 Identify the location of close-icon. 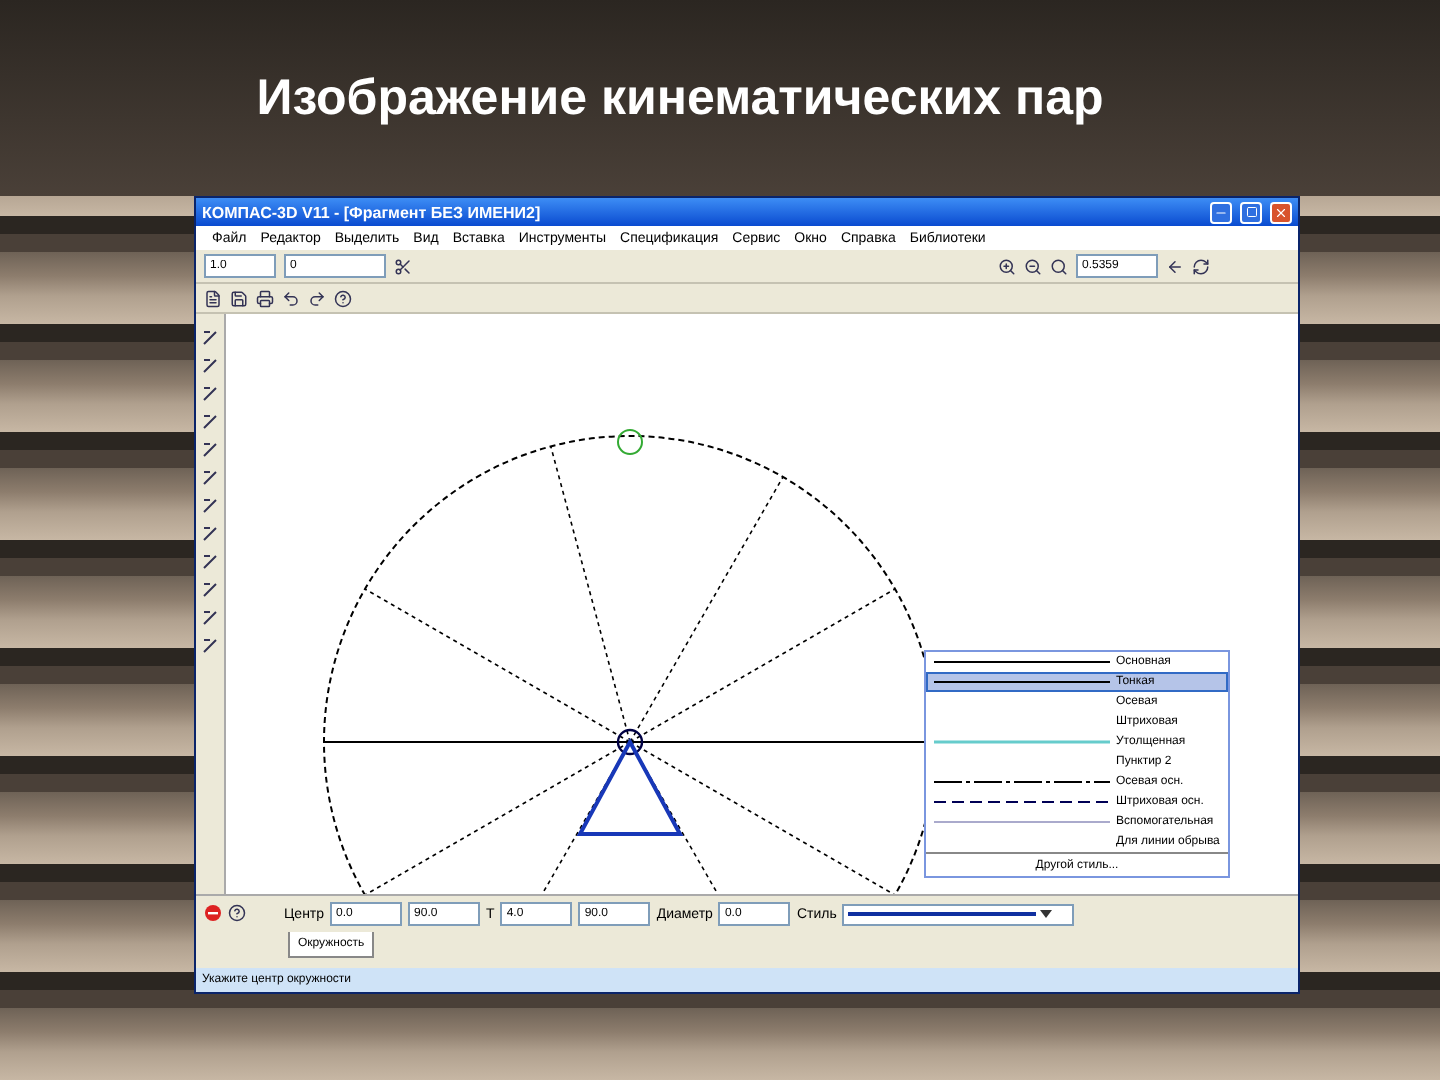
(1281, 212).